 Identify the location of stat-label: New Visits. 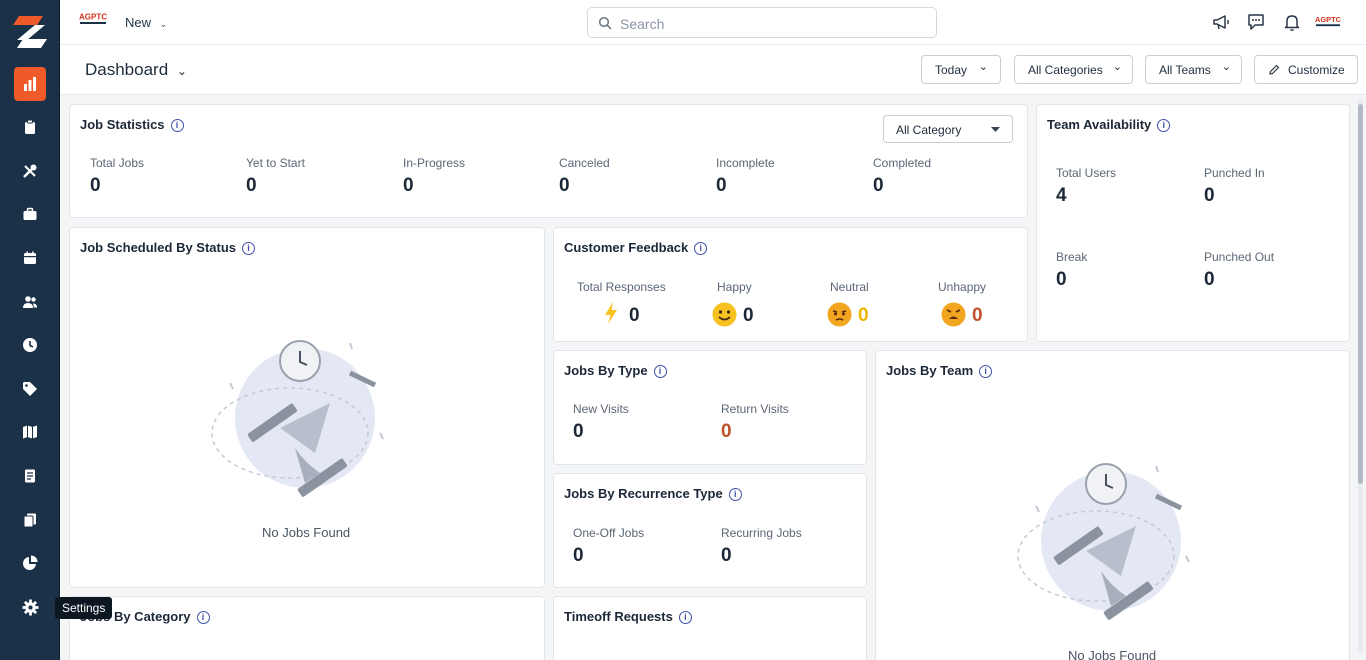
(601, 409).